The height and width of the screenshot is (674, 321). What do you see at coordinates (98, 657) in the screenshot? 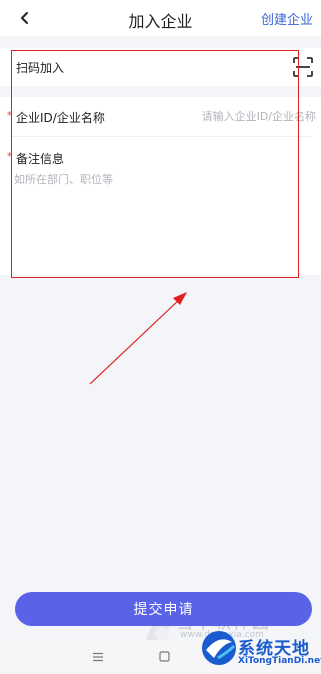
I see `menu-icon` at bounding box center [98, 657].